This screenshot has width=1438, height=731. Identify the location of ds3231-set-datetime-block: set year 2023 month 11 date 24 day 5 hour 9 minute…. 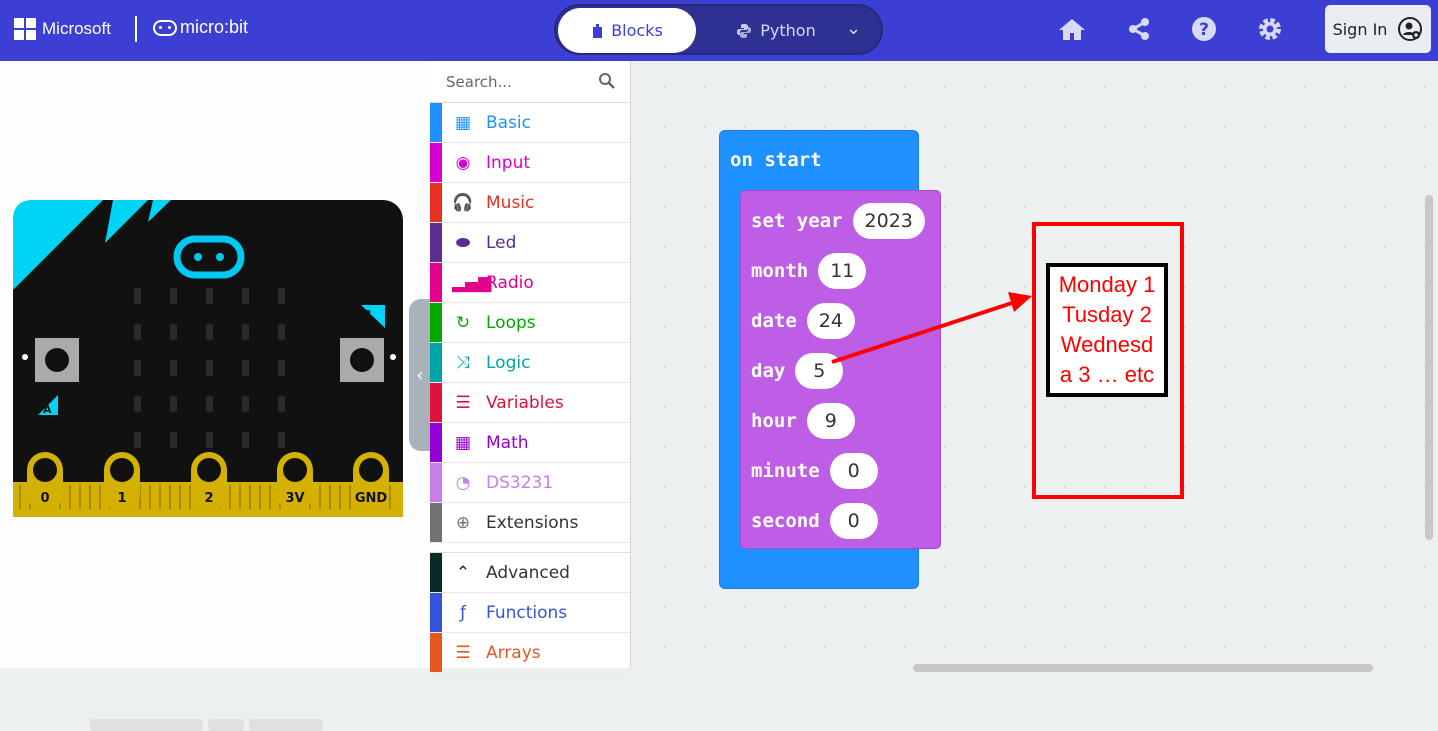
(840, 369).